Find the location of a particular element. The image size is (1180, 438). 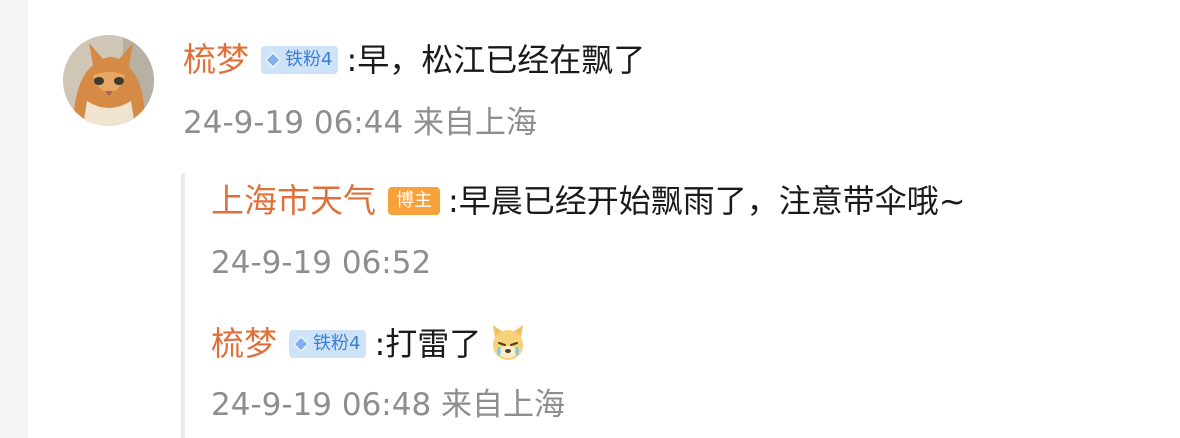

reply-text: :早晨已经开始飘雨了，注意带伞哦~ is located at coordinates (707, 201).